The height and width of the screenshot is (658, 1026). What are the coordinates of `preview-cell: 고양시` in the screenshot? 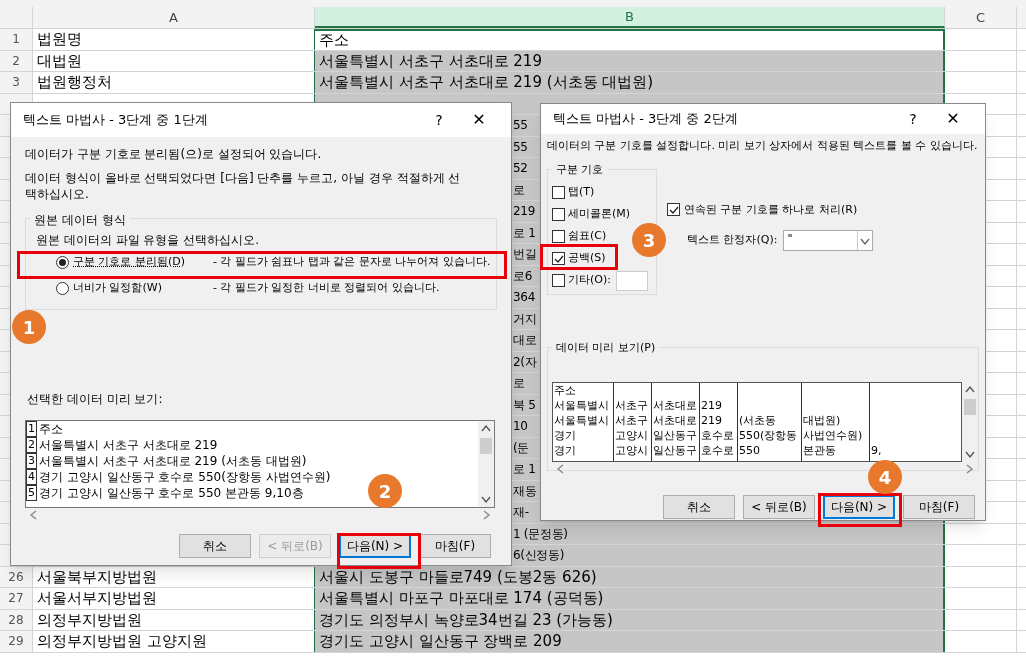 It's located at (631, 450).